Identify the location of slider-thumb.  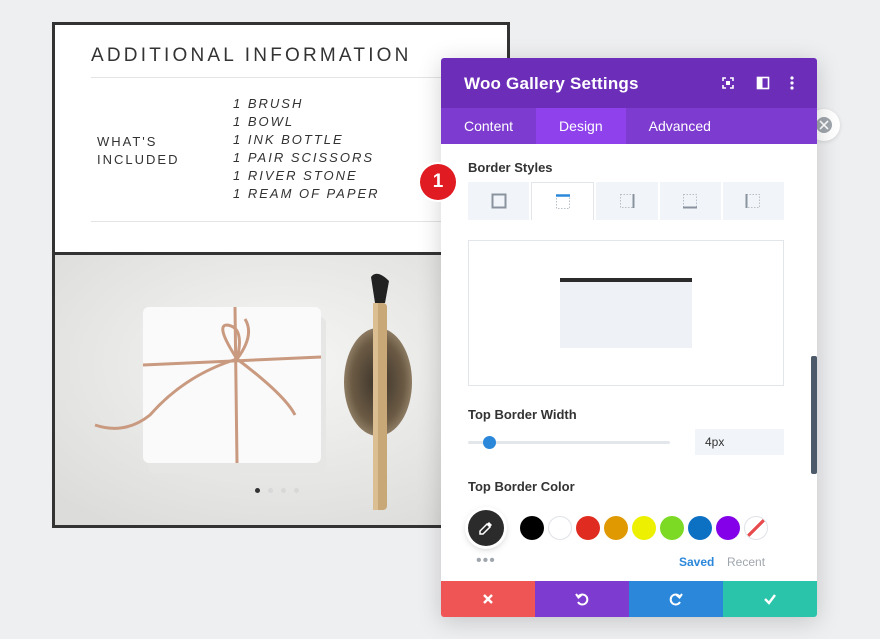
(490, 442).